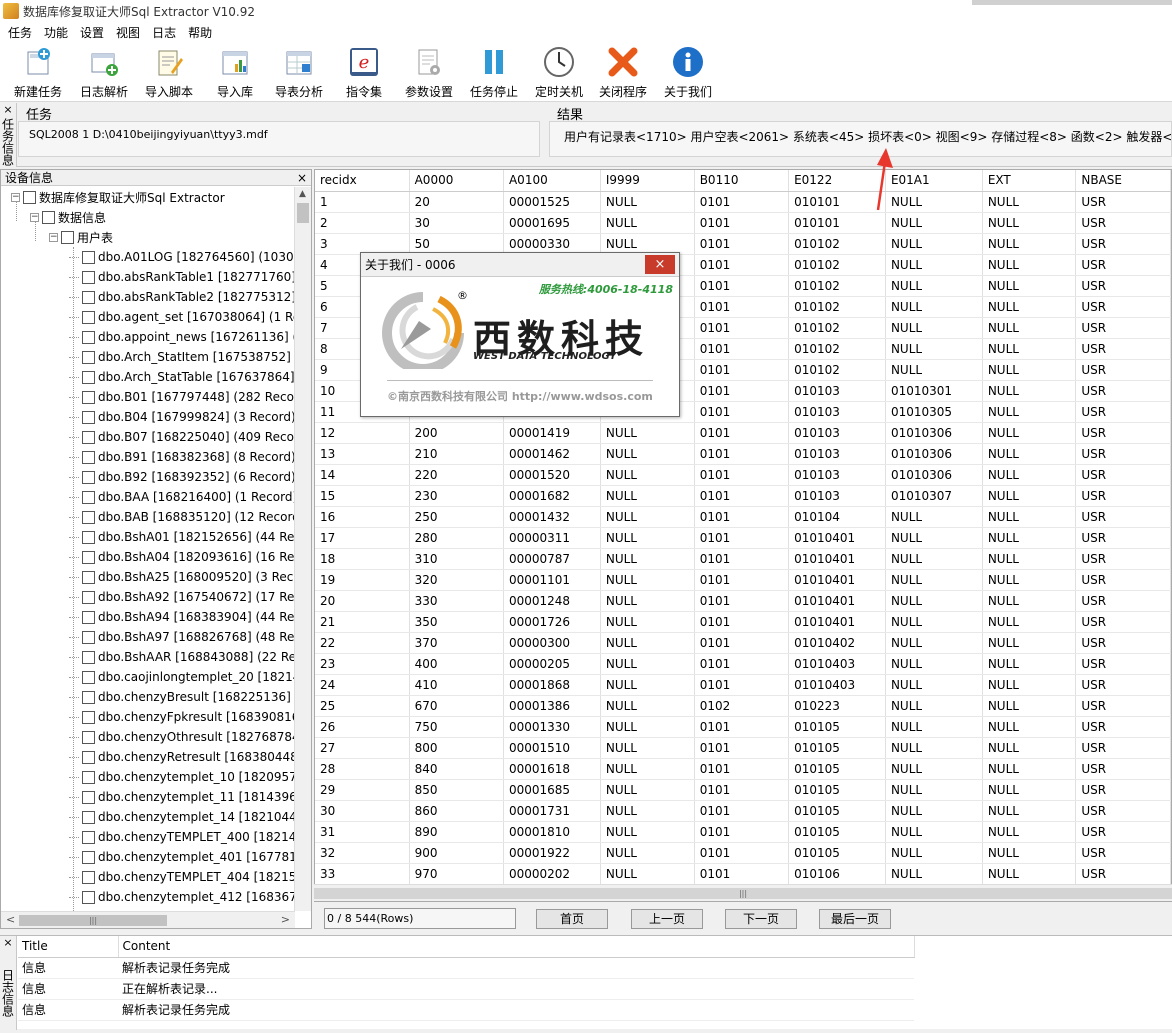 This screenshot has width=1172, height=1033. I want to click on table-row: 16 250 00001432 NULL 0101 010104 NULL NULL USR, so click(743, 517).